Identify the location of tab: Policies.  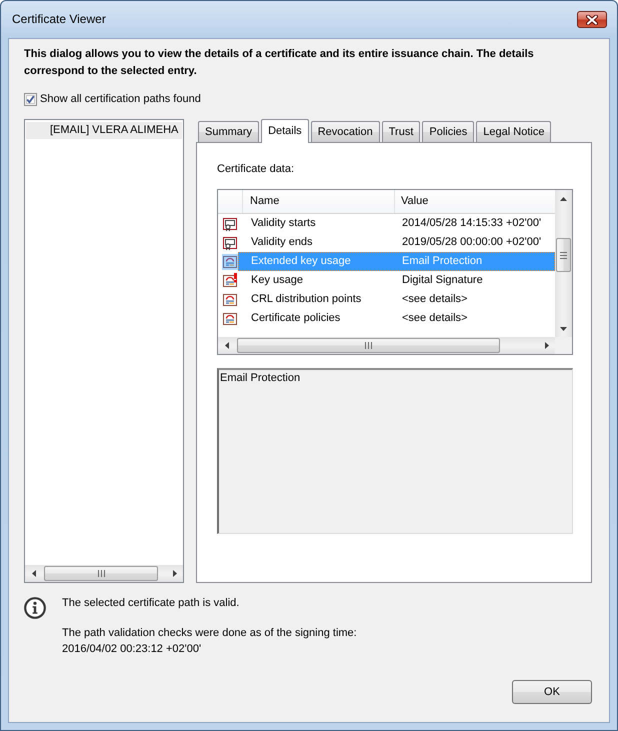
(448, 131).